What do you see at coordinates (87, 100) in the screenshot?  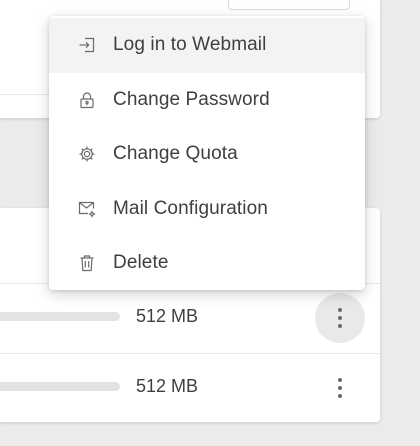 I see `lock-icon` at bounding box center [87, 100].